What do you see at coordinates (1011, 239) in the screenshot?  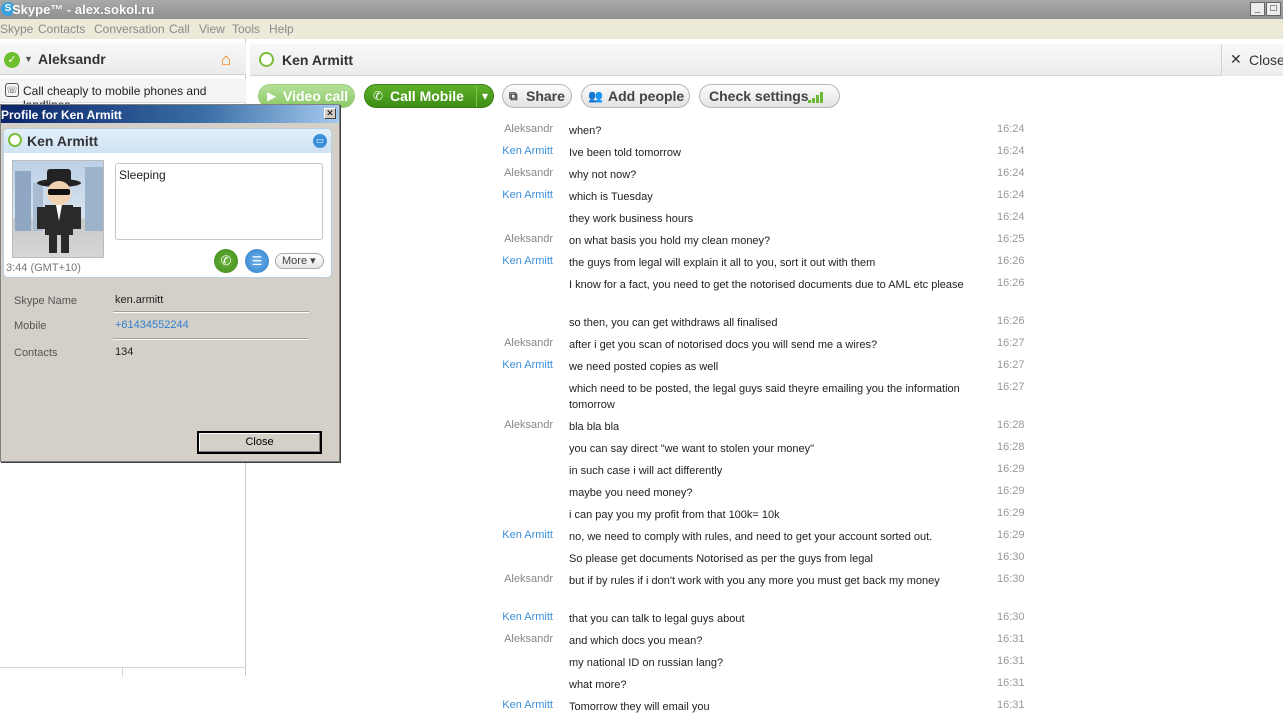 I see `message-time: 16:25` at bounding box center [1011, 239].